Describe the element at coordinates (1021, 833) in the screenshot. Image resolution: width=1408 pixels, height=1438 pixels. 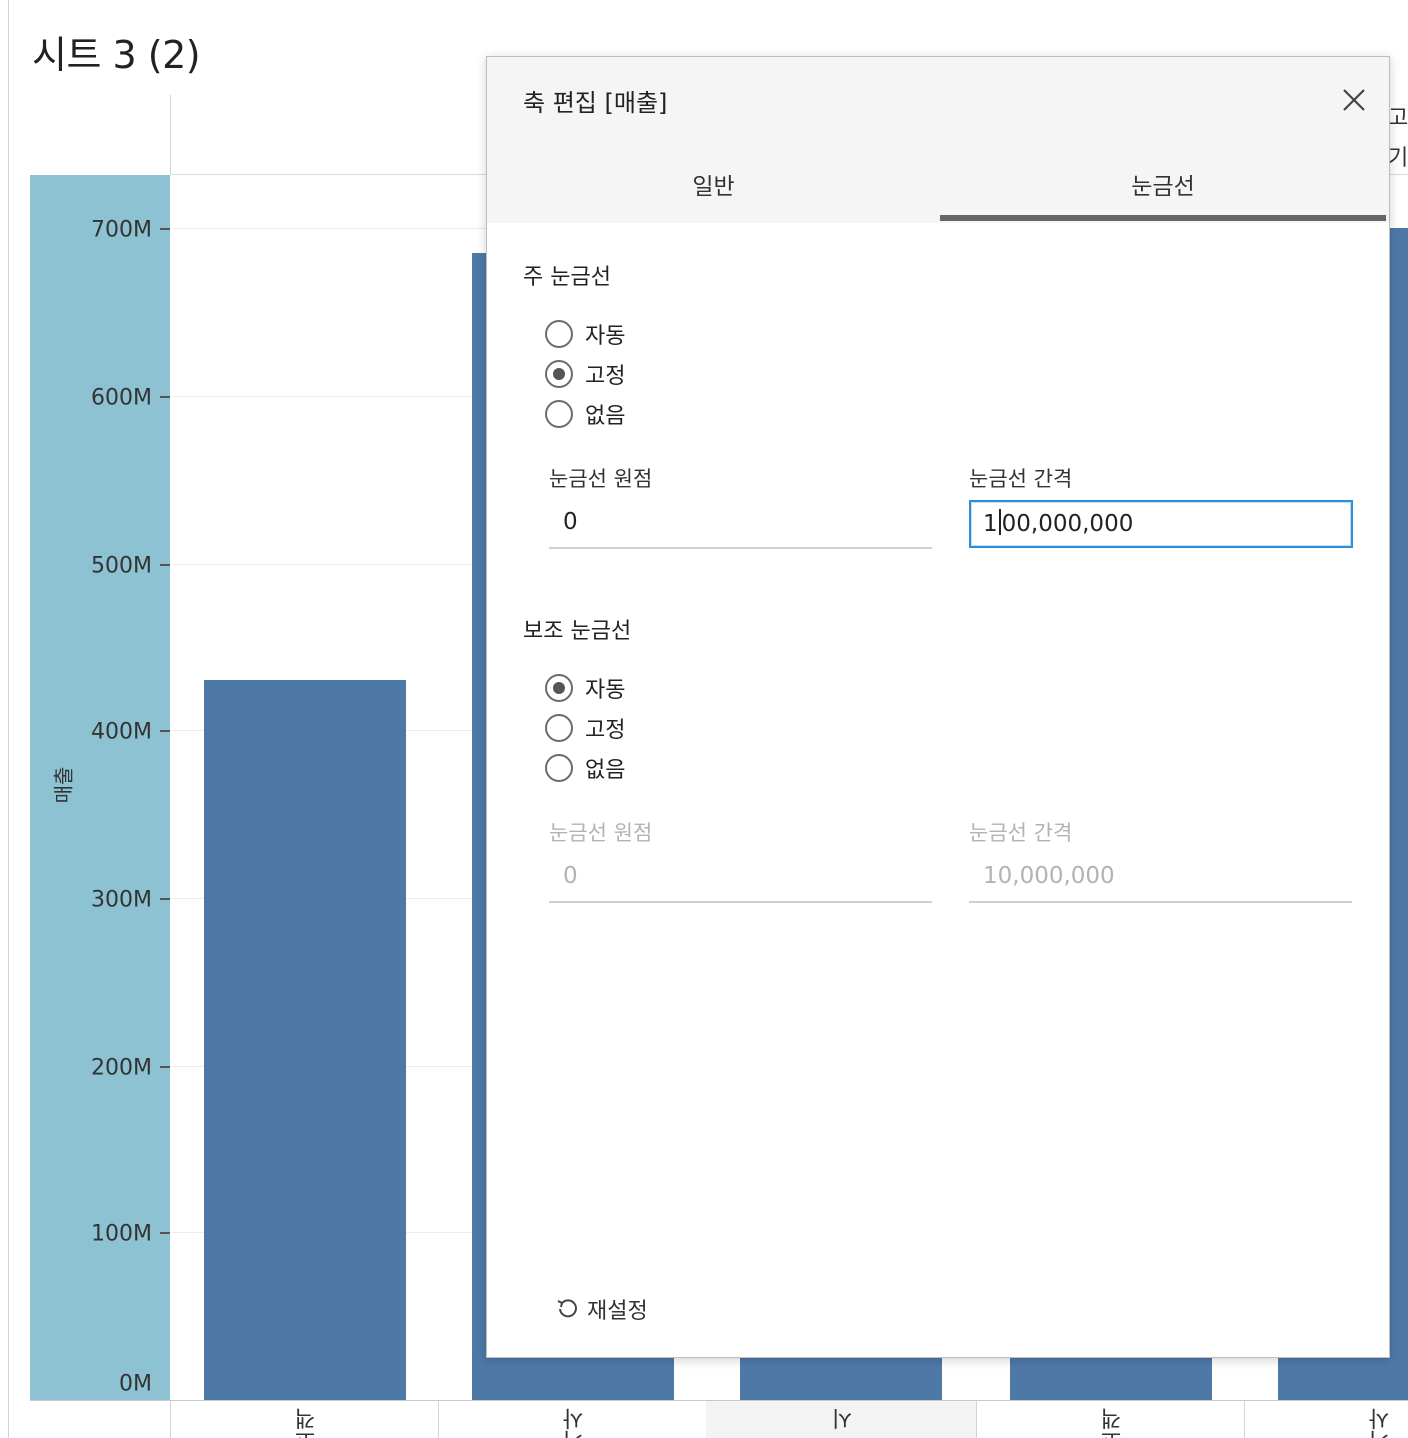
I see `minor-interval-label: 눈금선 간격` at that location.